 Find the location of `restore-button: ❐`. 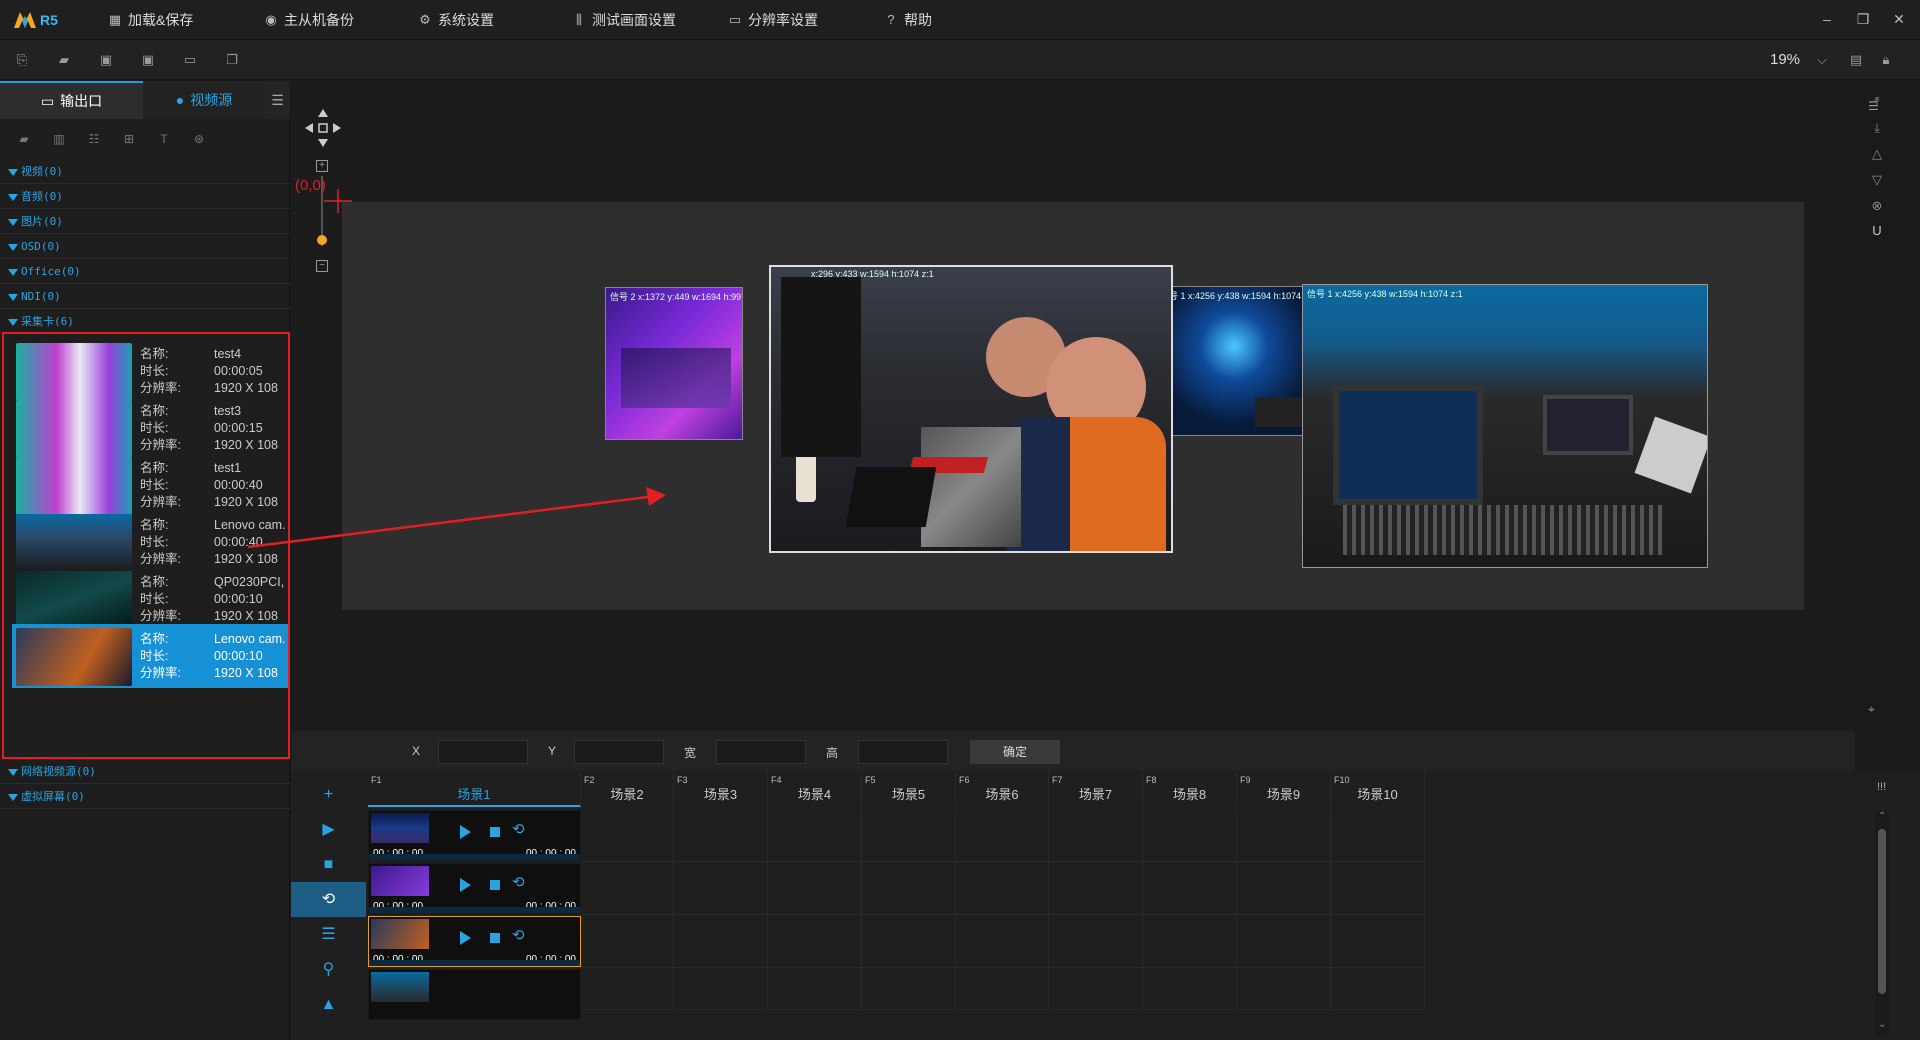

restore-button: ❐ is located at coordinates (1863, 19).